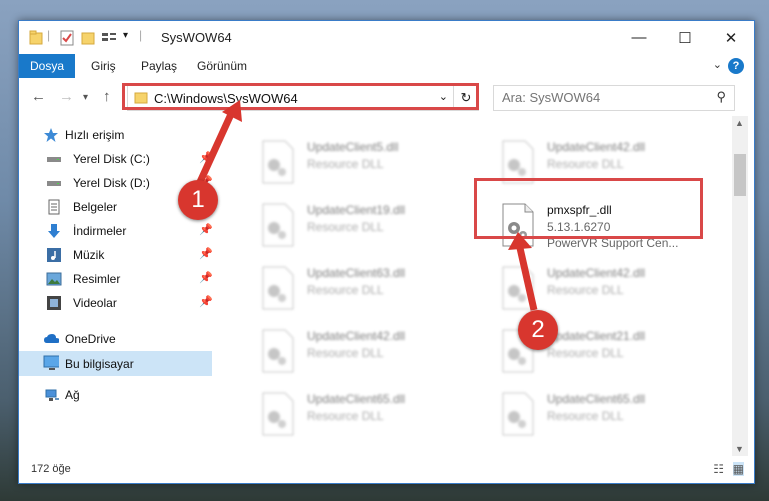 This screenshot has width=769, height=501. I want to click on sidebar-item-onedrive: OneDrive, so click(115, 339).